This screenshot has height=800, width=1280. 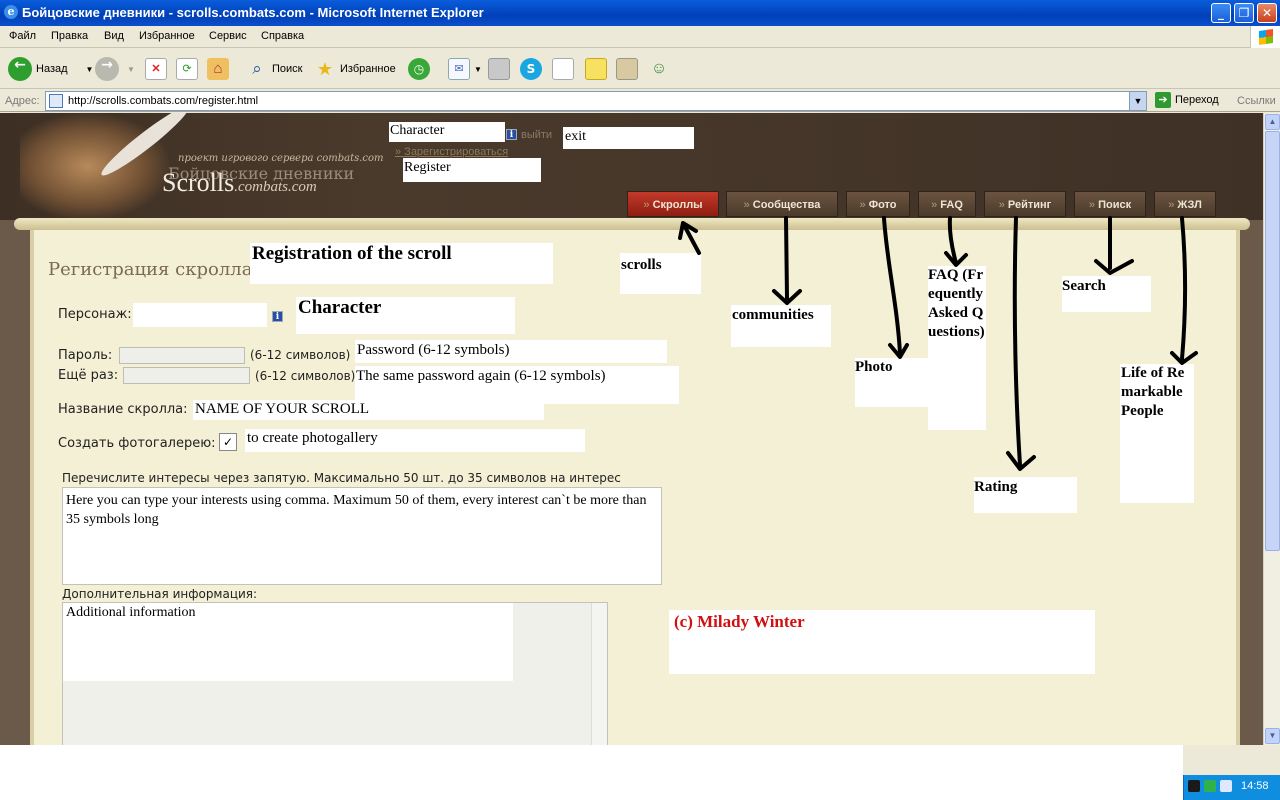 I want to click on scroll-thumb, so click(x=1272, y=341).